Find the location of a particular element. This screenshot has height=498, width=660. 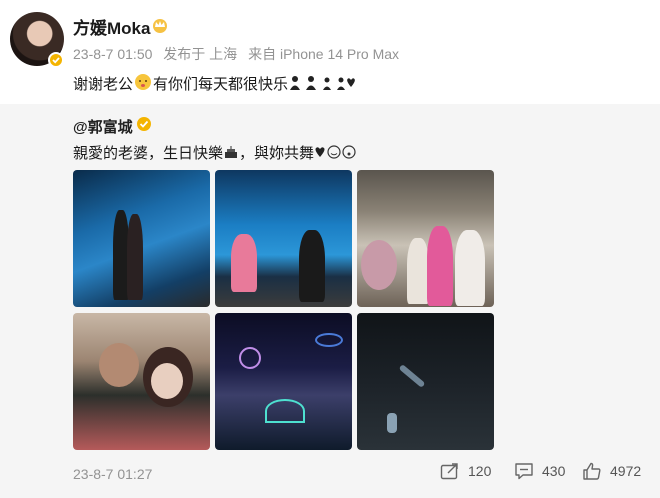

photo-night-fireworks is located at coordinates (425, 381).